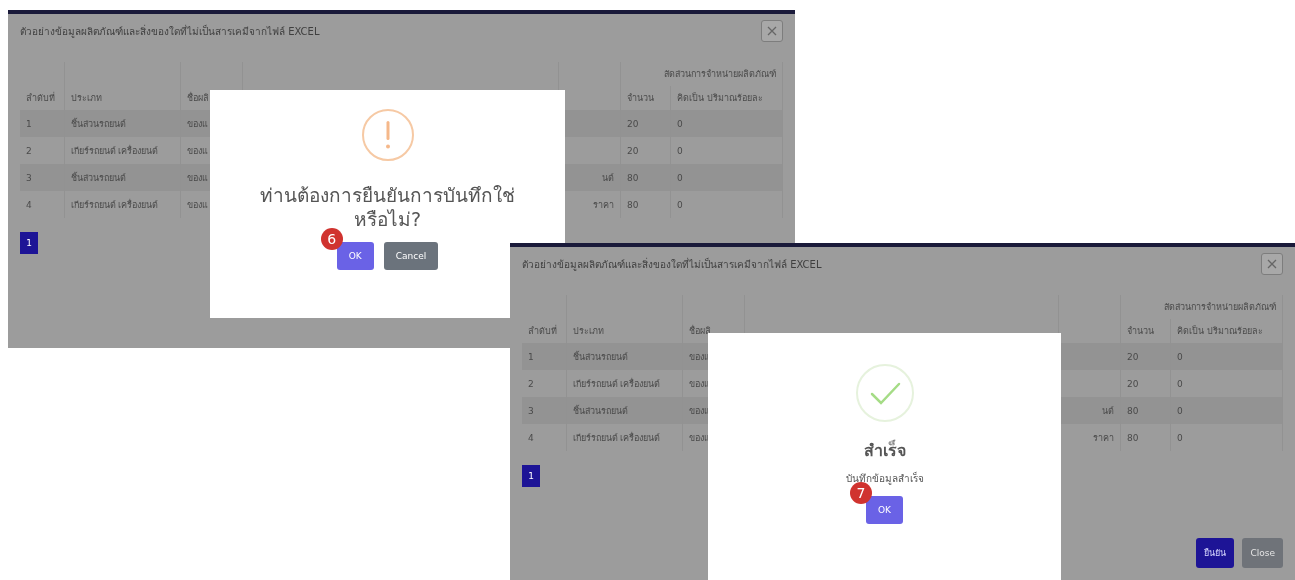  Describe the element at coordinates (331, 238) in the screenshot. I see `step-badge: 6` at that location.